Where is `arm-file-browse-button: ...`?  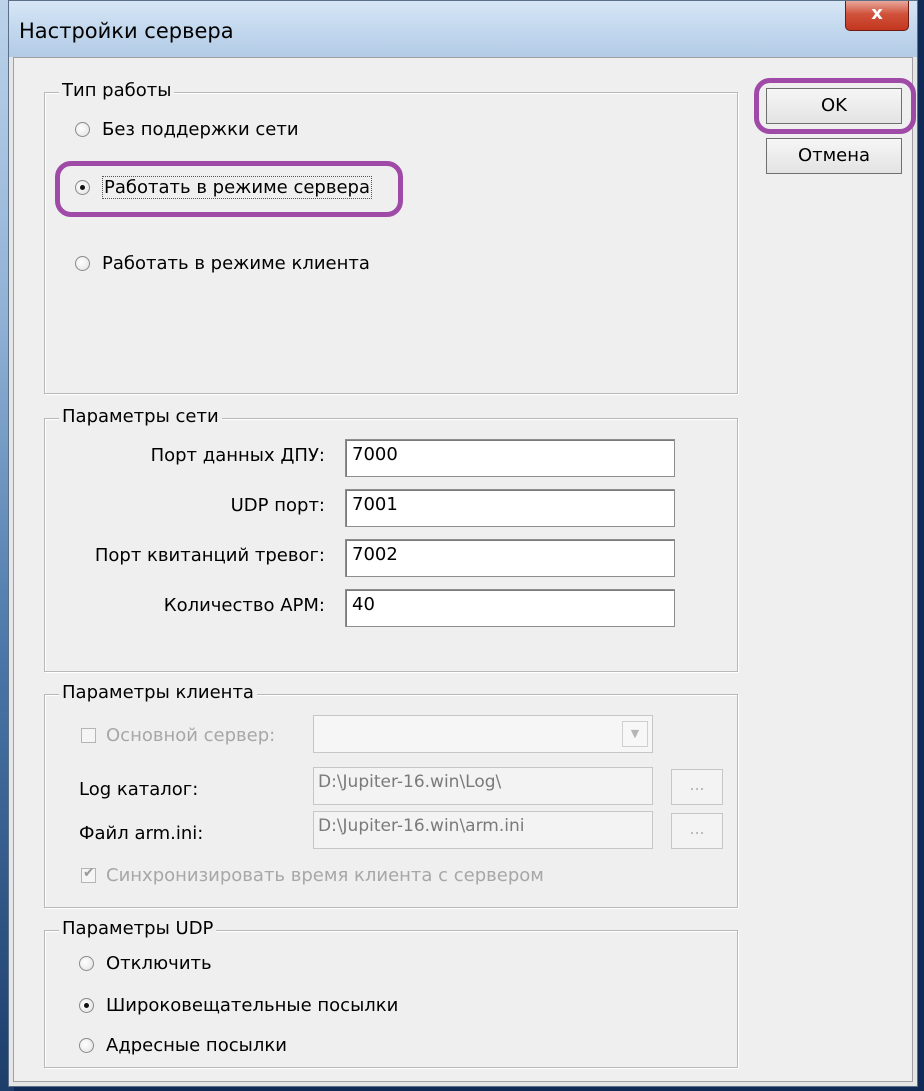
arm-file-browse-button: ... is located at coordinates (697, 831).